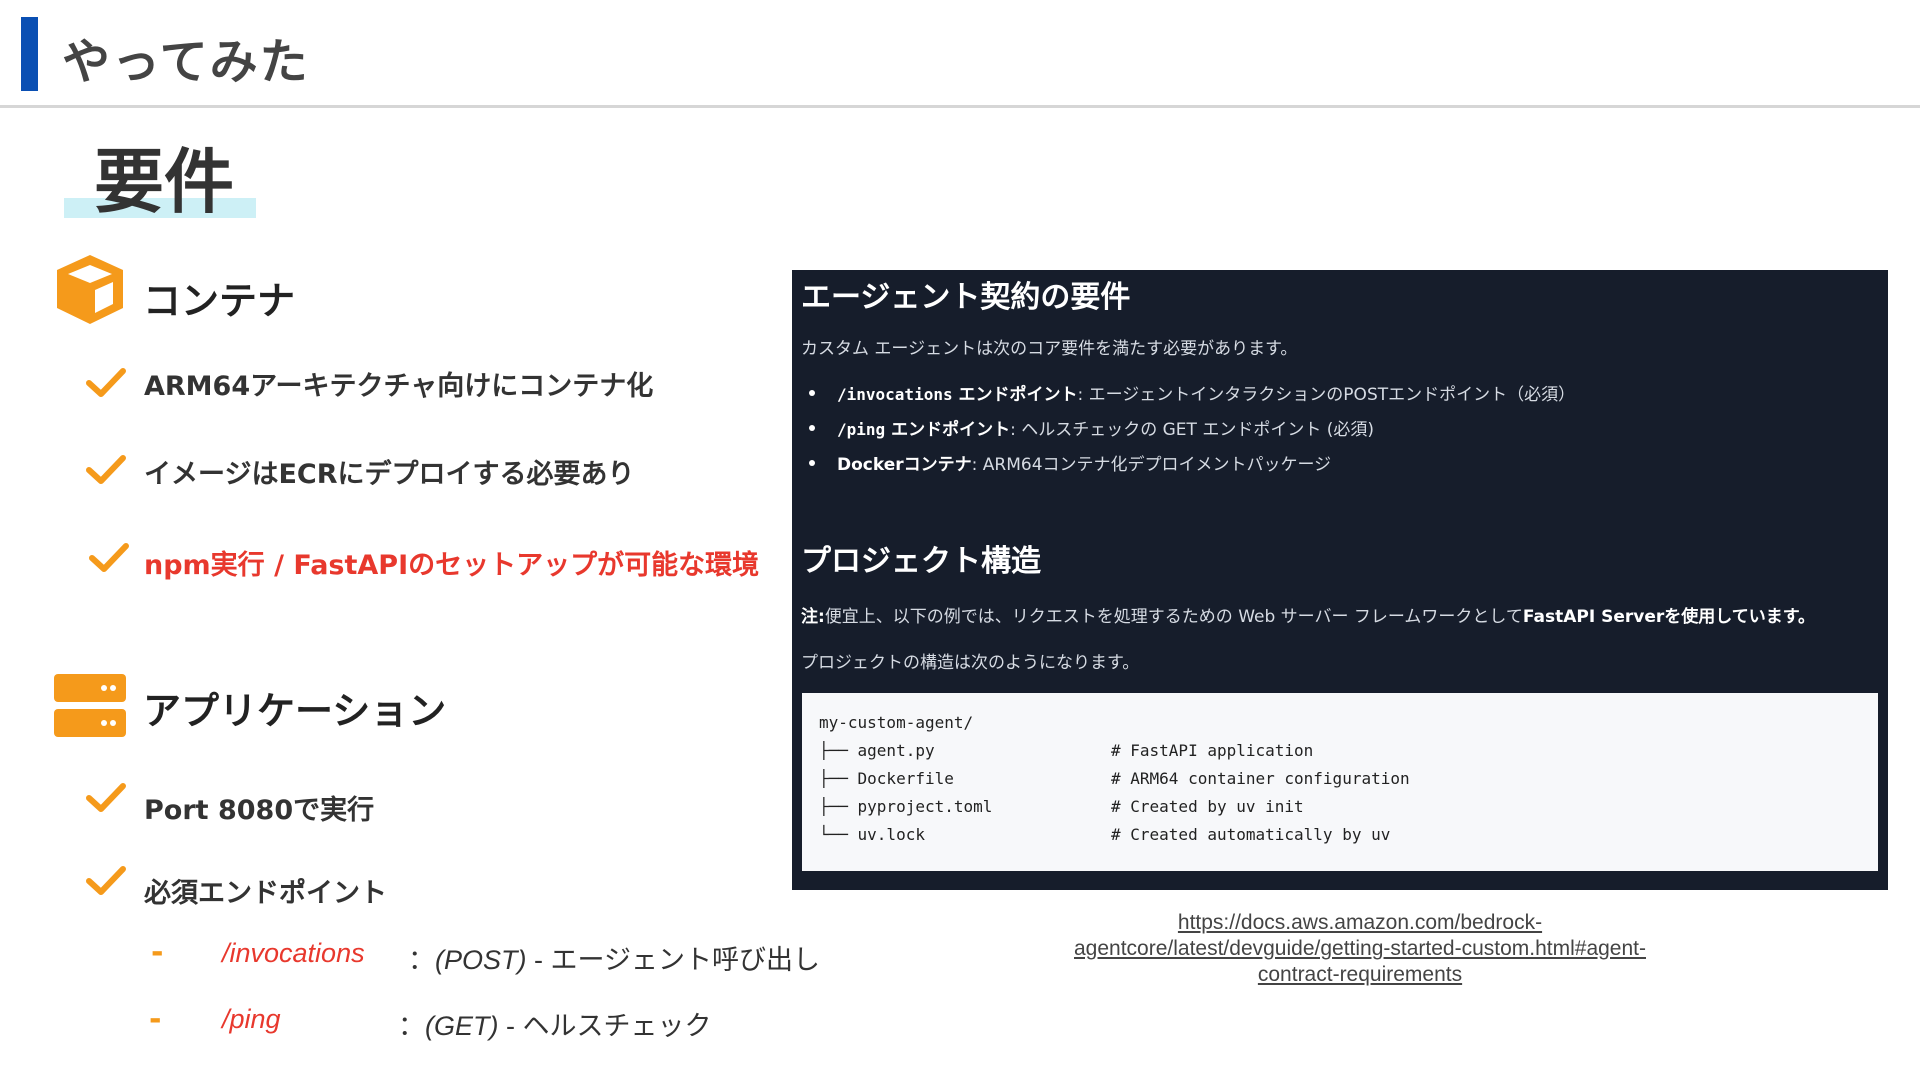 This screenshot has width=1920, height=1080. What do you see at coordinates (389, 474) in the screenshot?
I see `container-item-ecr: イメージはECRにデプロイする必要あり` at bounding box center [389, 474].